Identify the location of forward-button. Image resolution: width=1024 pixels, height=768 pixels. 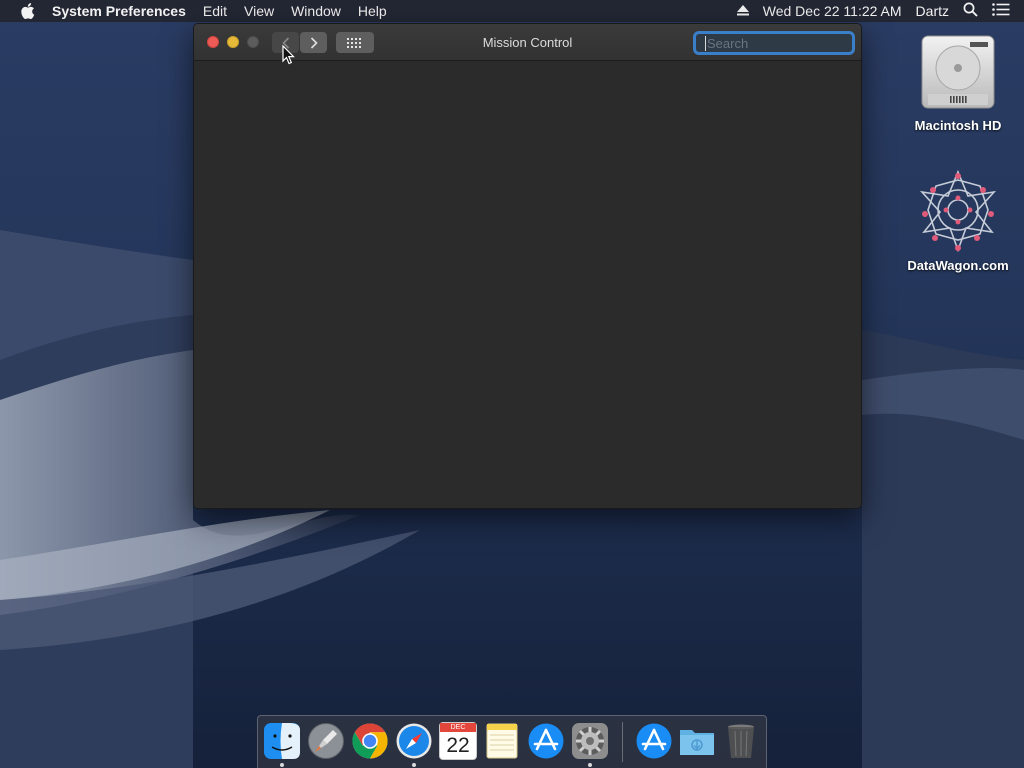
(313, 42).